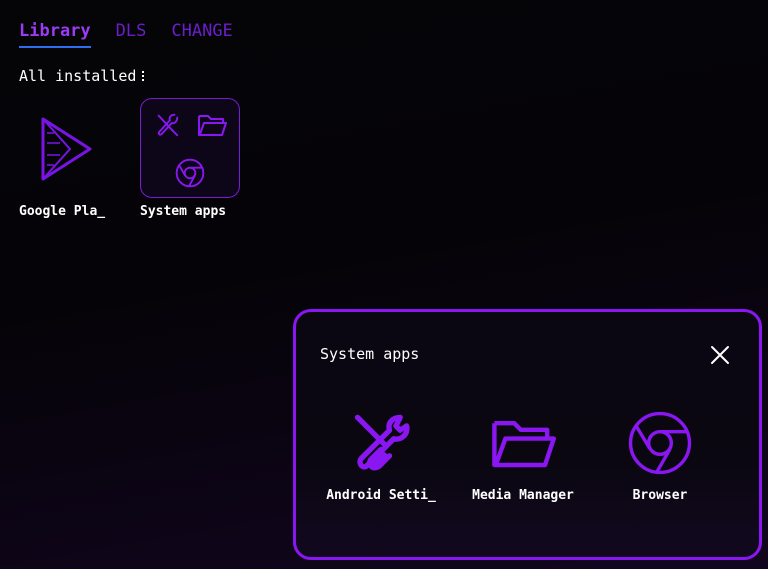 Image resolution: width=768 pixels, height=569 pixels. Describe the element at coordinates (660, 495) in the screenshot. I see `app-label: Browser` at that location.